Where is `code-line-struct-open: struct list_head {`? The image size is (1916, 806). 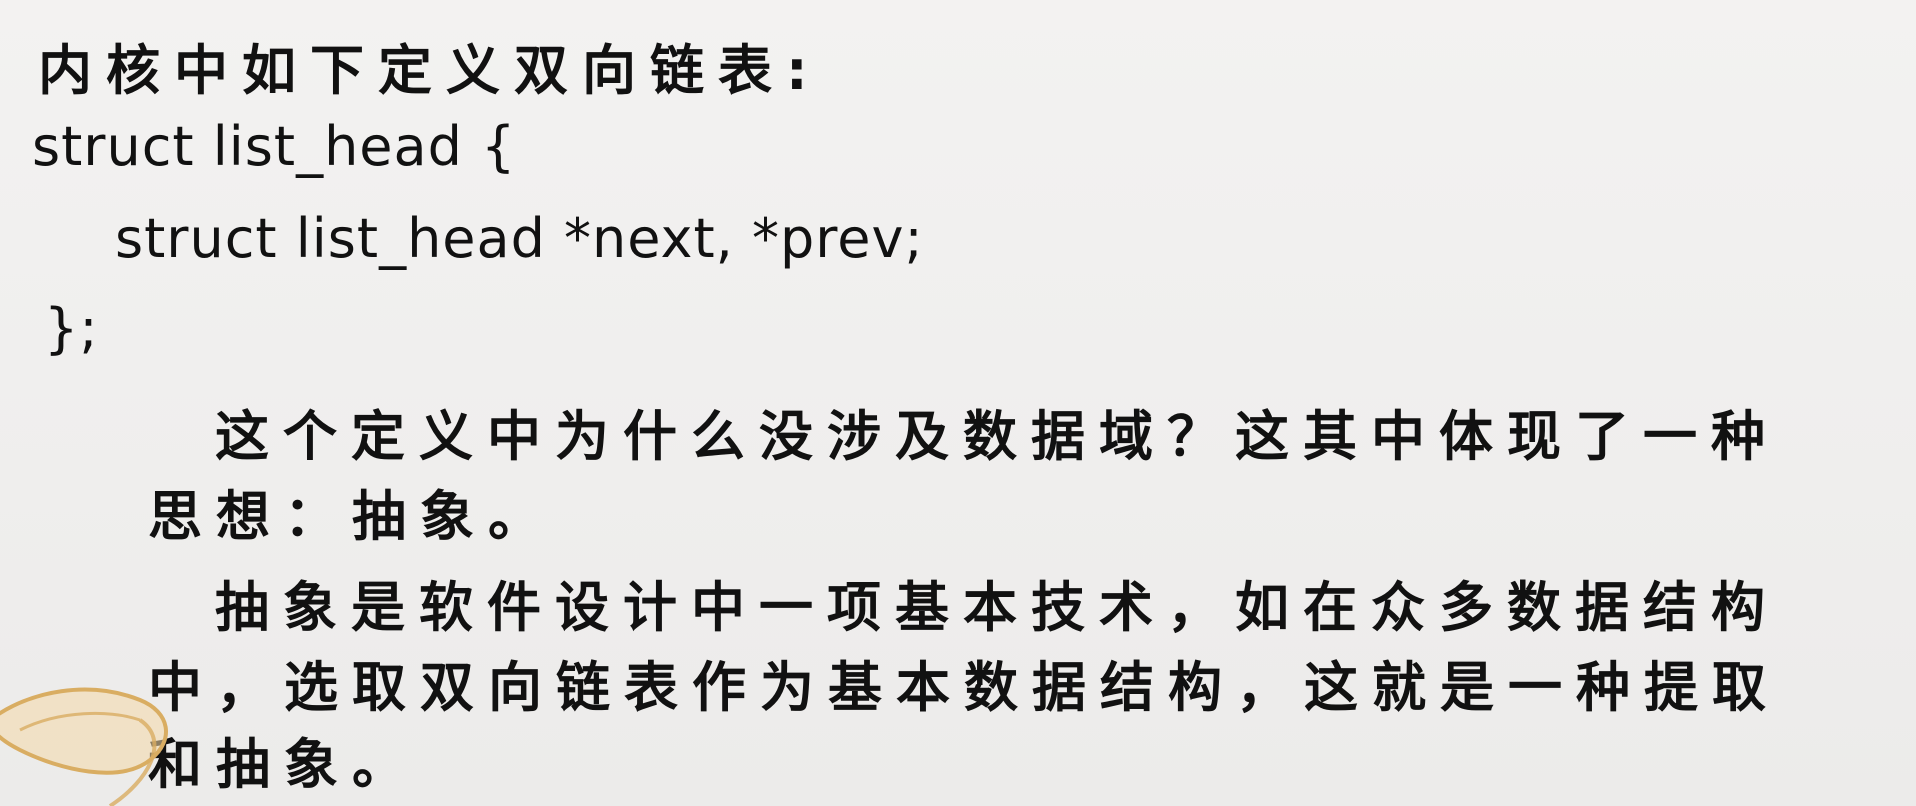
code-line-struct-open: struct list_head { is located at coordinates (274, 146).